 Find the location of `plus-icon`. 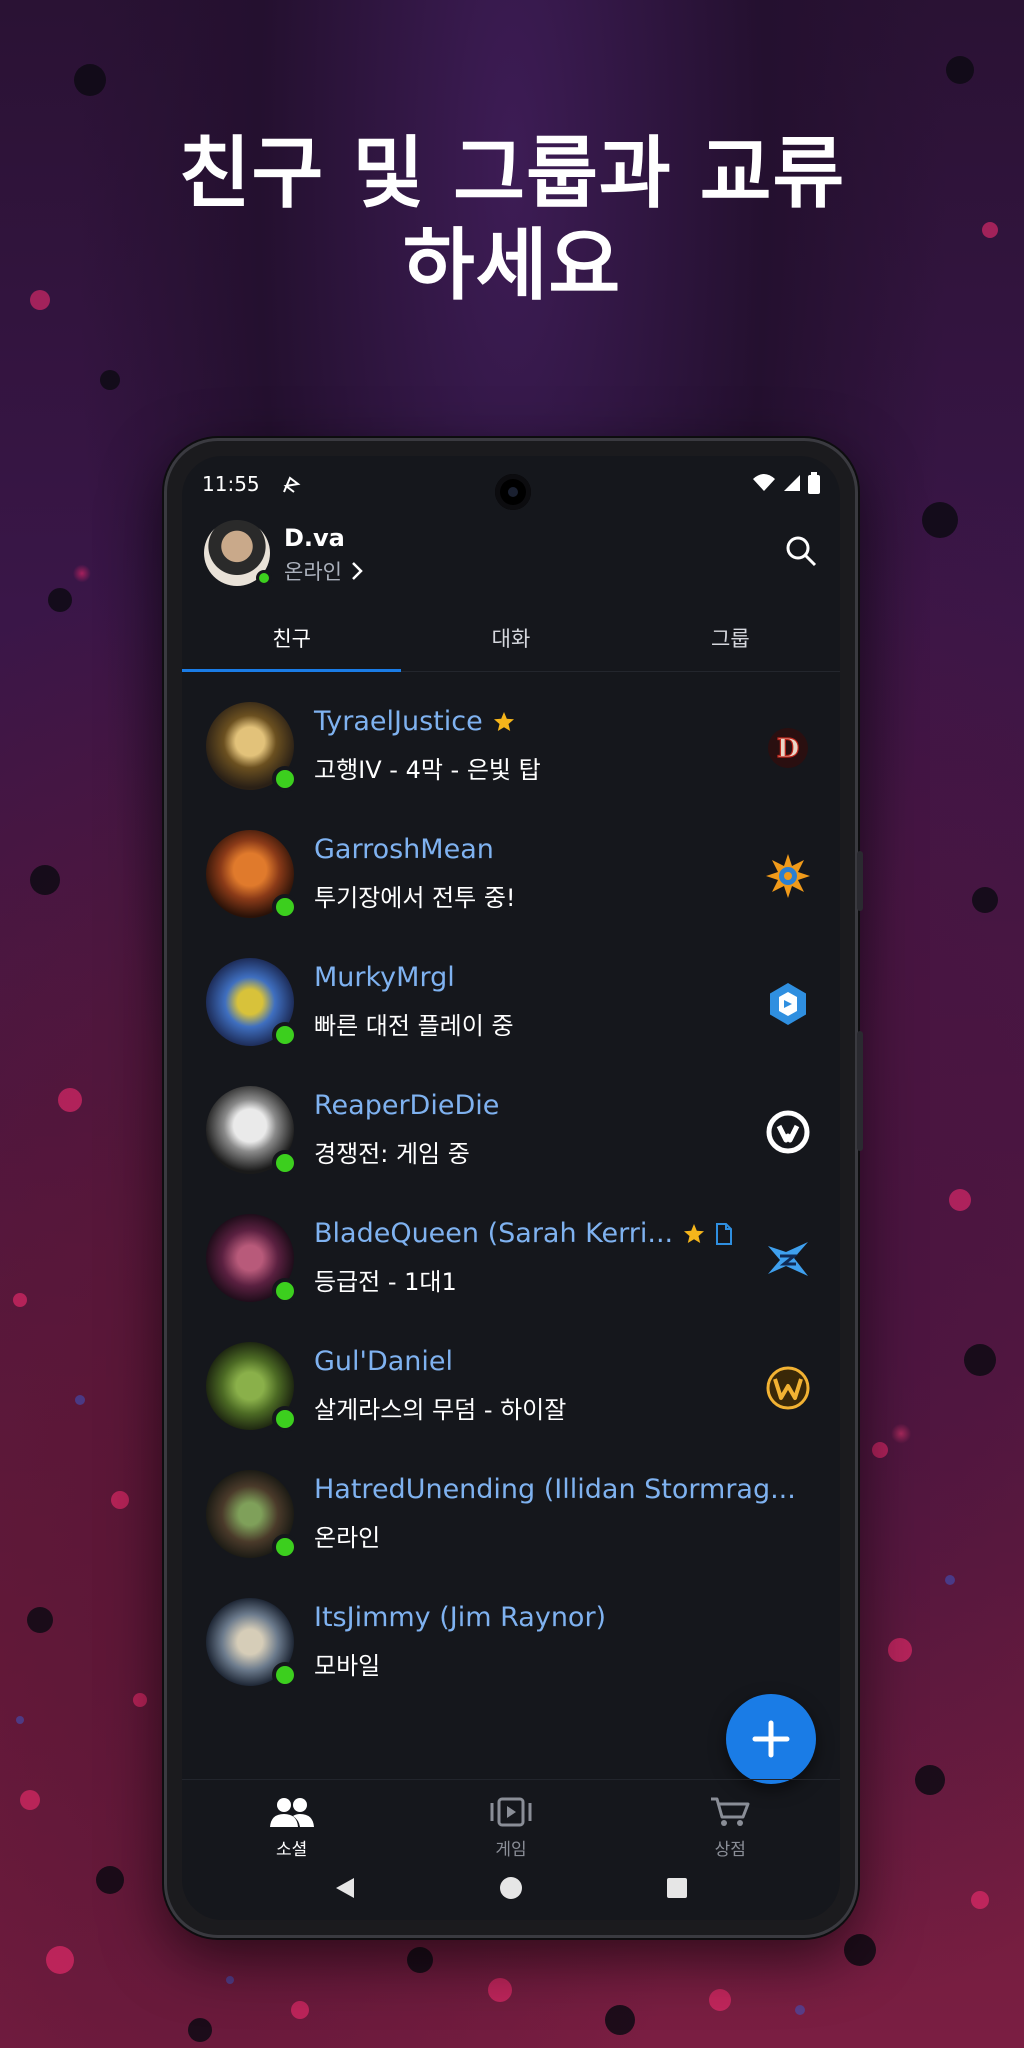

plus-icon is located at coordinates (771, 1739).